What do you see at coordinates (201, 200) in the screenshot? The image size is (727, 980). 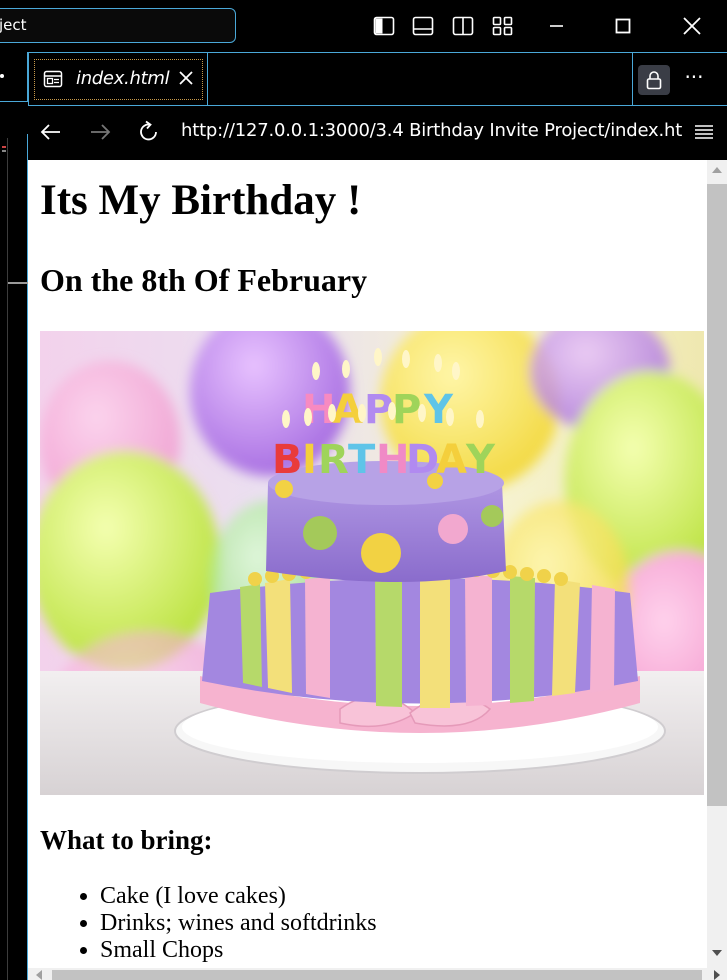 I see `page-title: Its My Birthday !` at bounding box center [201, 200].